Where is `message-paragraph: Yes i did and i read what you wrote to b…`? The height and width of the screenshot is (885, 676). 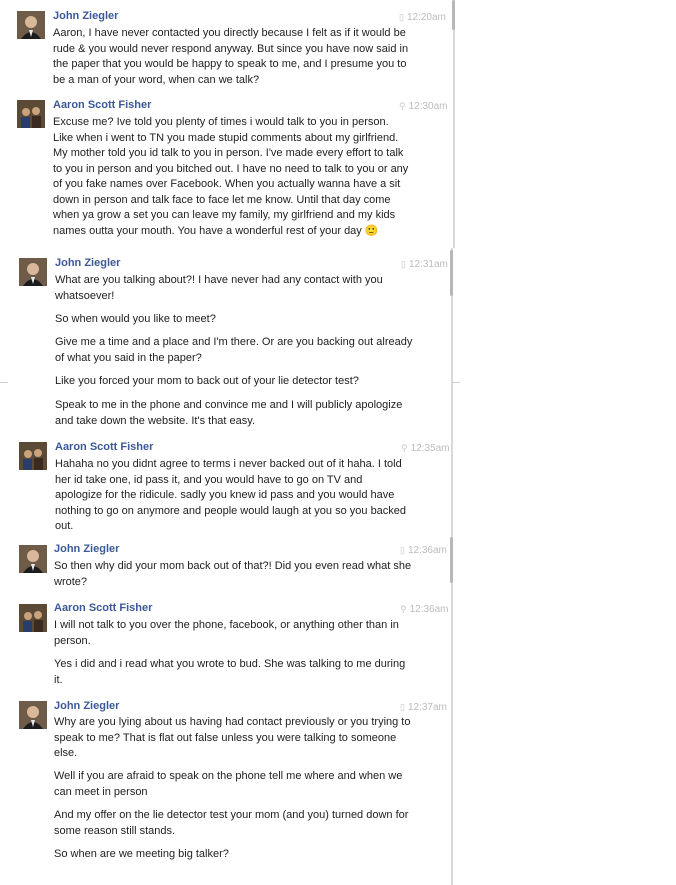
message-paragraph: Yes i did and i read what you wrote to b… is located at coordinates (230, 672).